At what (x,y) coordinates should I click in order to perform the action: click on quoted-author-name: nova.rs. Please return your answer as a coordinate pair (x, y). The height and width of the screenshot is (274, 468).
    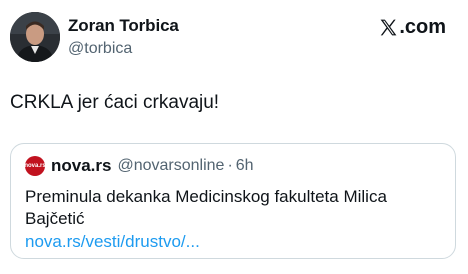
    Looking at the image, I should click on (81, 166).